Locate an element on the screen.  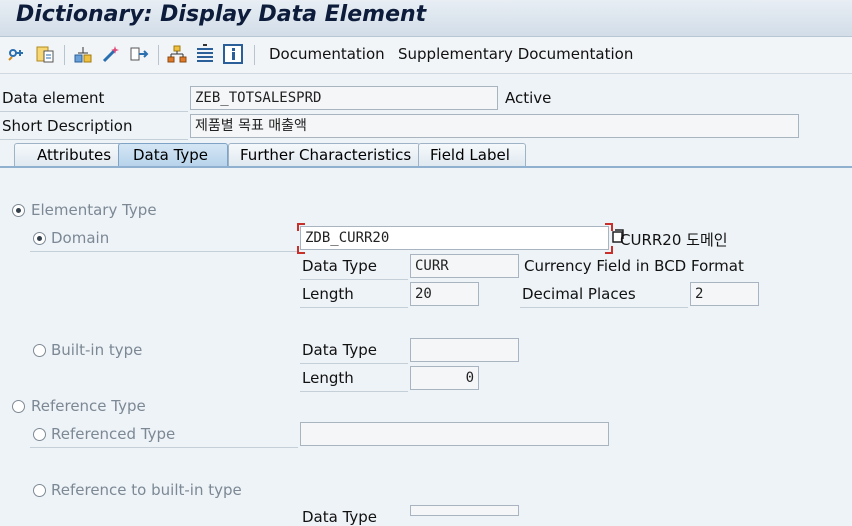
tab-data-type: Data Type is located at coordinates (173, 155).